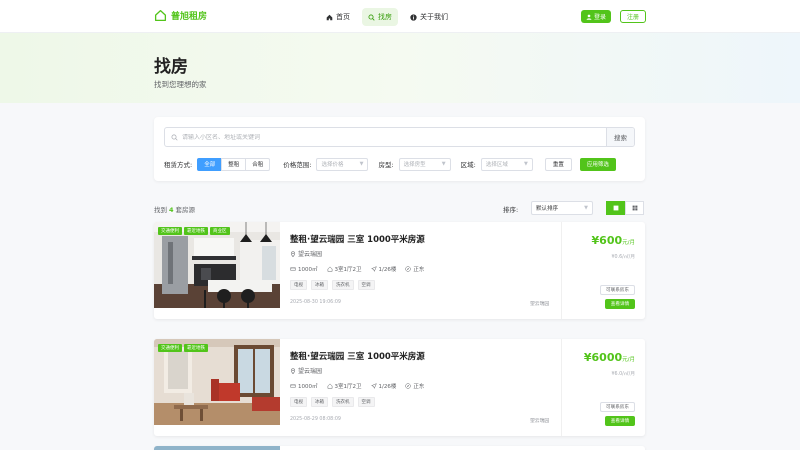 Image resolution: width=800 pixels, height=450 pixels. I want to click on result-count: 找到 4 套房源, so click(174, 209).